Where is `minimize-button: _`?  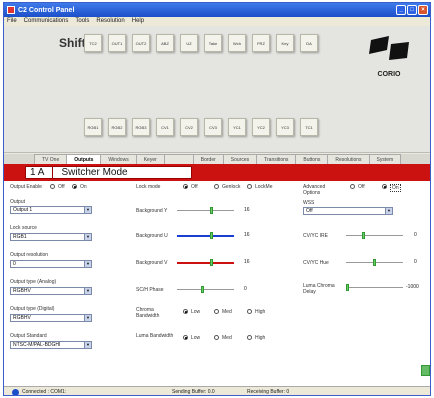 minimize-button: _ is located at coordinates (401, 10).